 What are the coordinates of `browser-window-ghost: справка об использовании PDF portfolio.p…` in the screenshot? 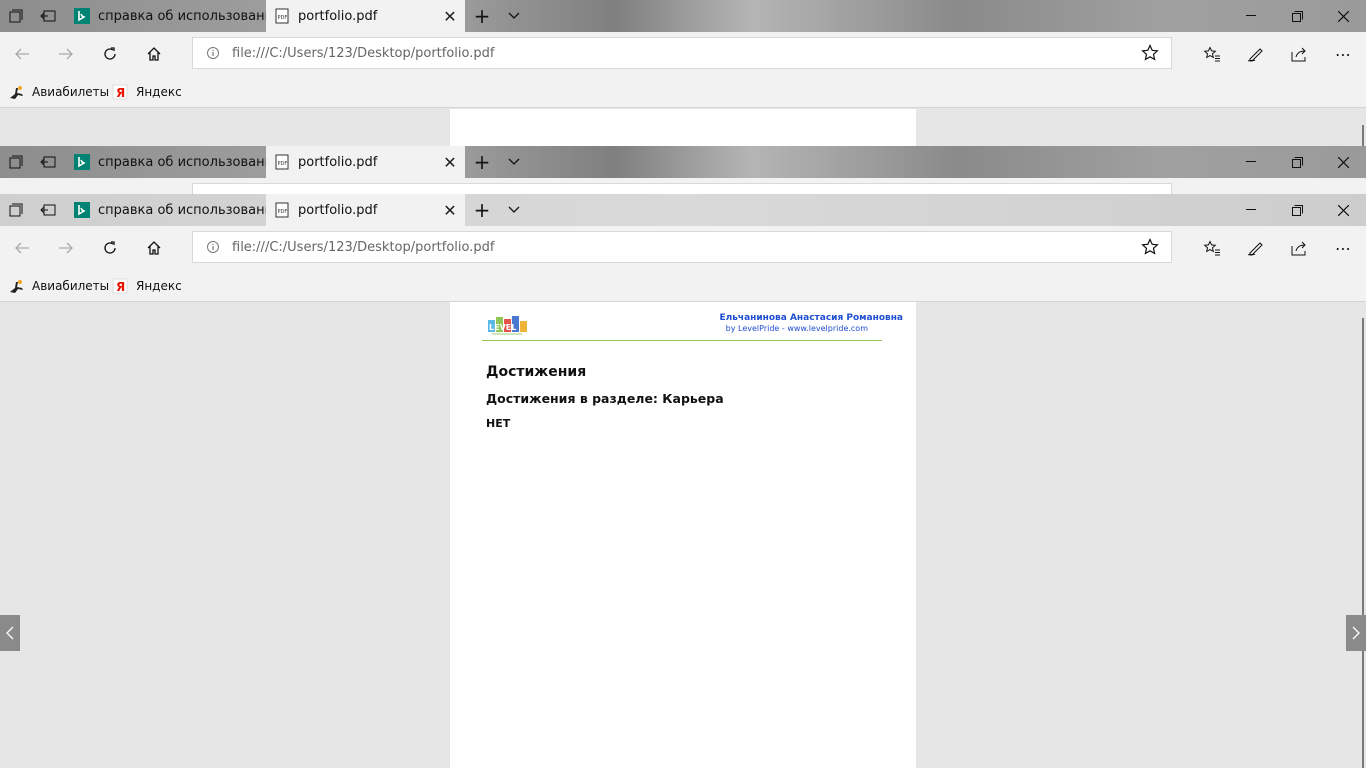 It's located at (683, 170).